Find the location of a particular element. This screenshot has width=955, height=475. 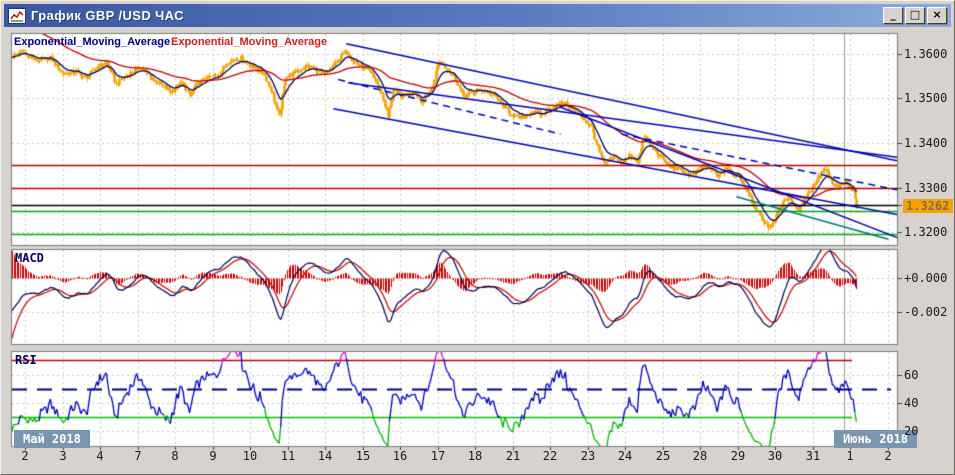

time-axis-label: 29 is located at coordinates (738, 456).